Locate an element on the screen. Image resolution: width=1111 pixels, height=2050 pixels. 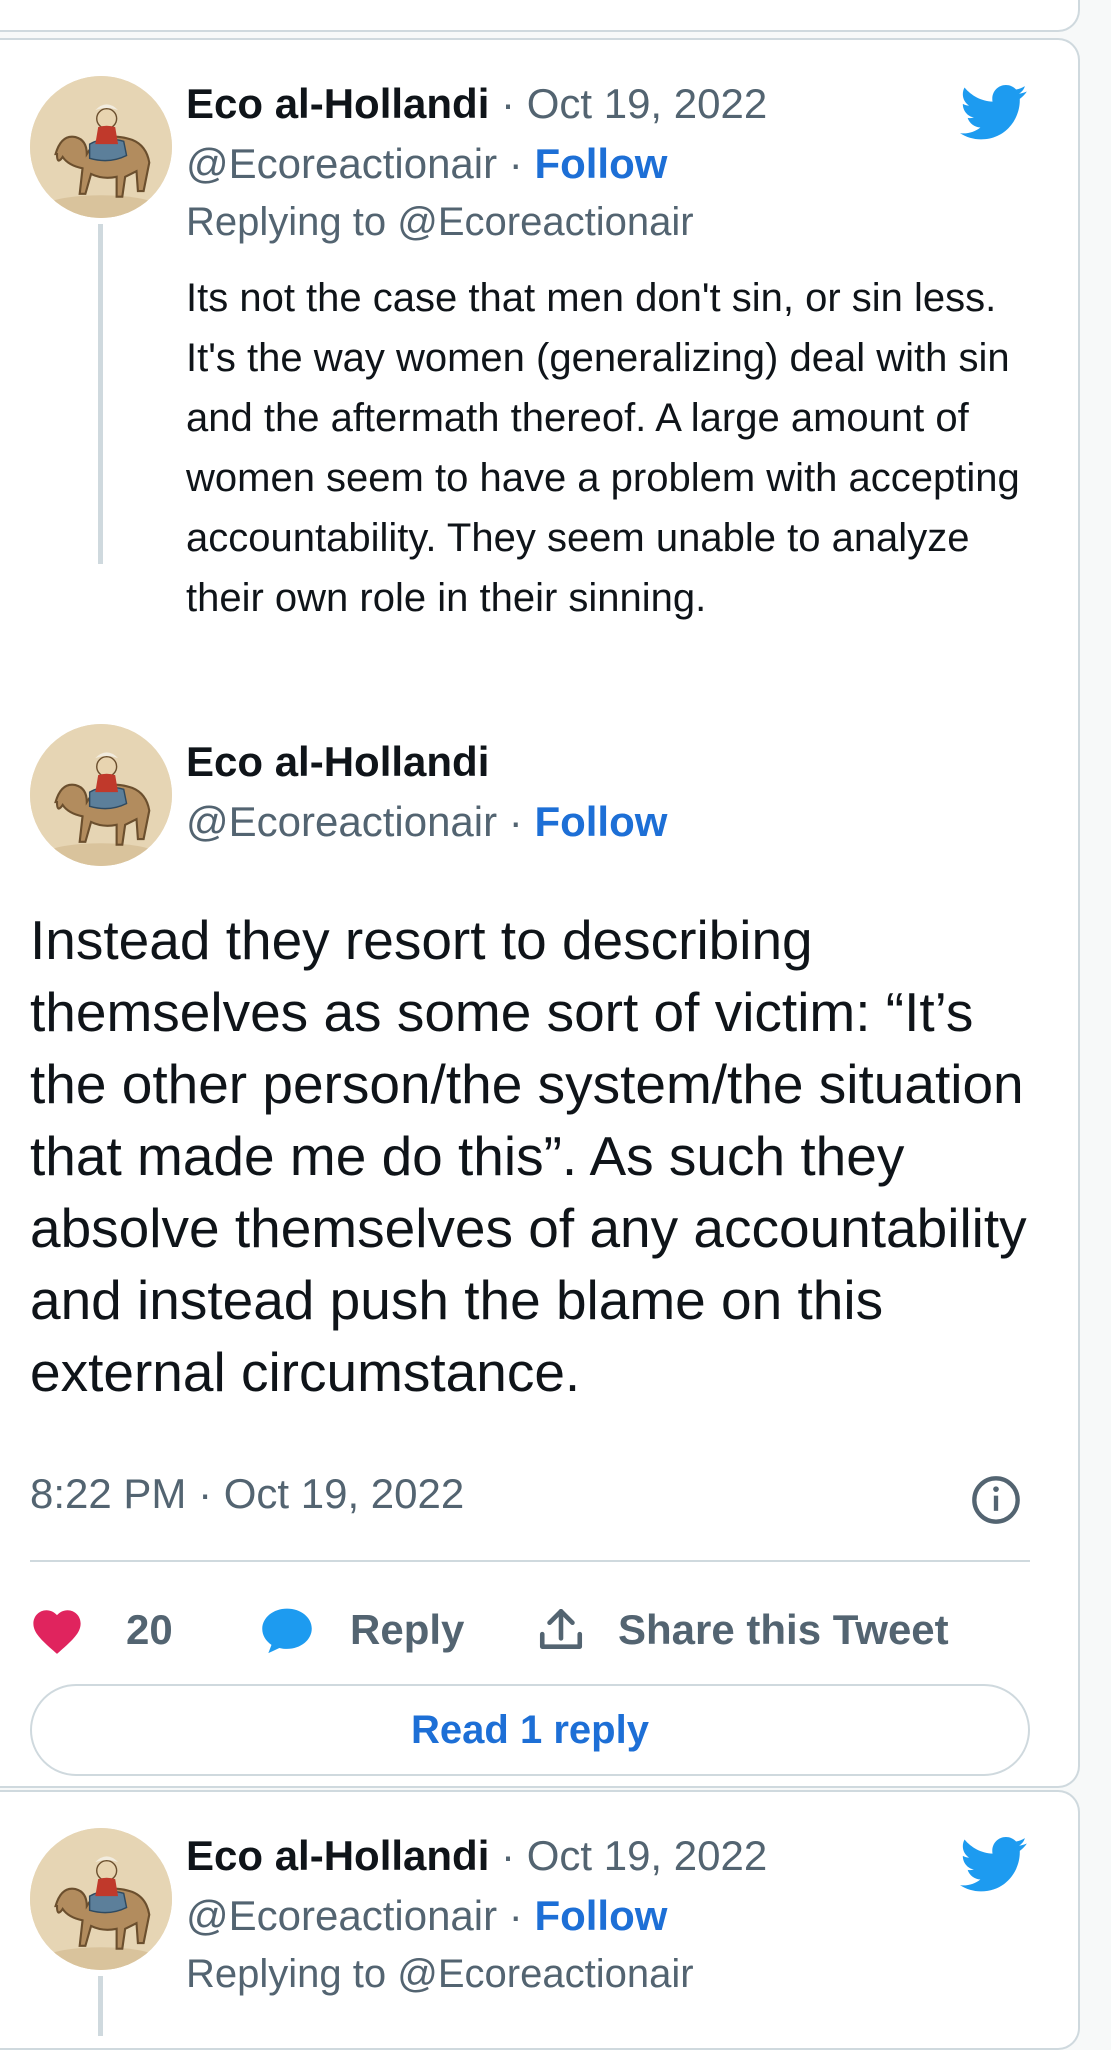
tweet-actions-bar: 20 Reply Share this Tweet is located at coordinates (535, 1630).